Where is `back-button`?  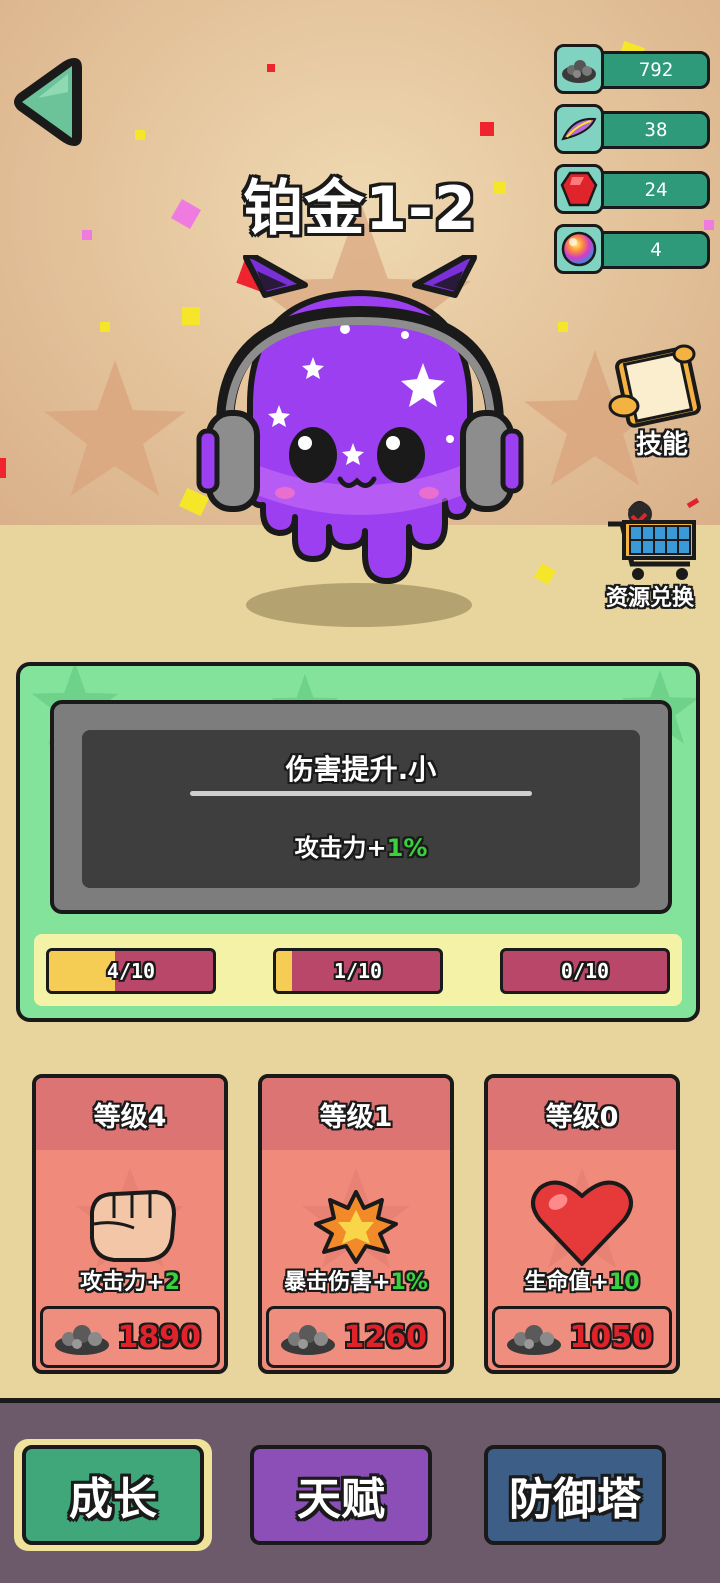
back-button is located at coordinates (46, 102).